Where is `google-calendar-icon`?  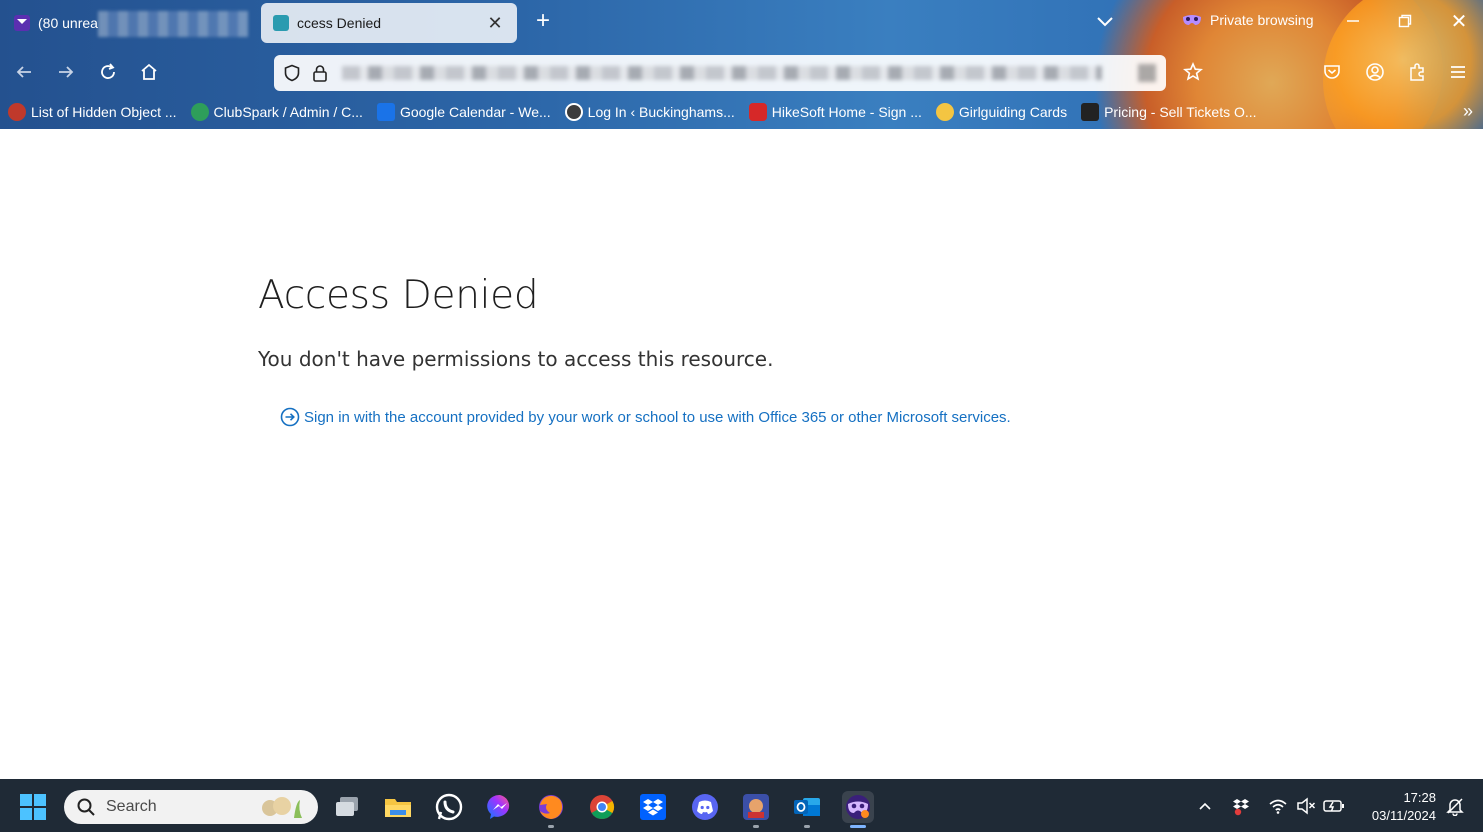
google-calendar-icon is located at coordinates (385, 112).